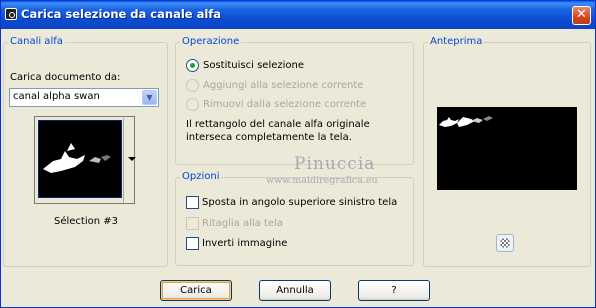 This screenshot has width=596, height=308. Describe the element at coordinates (253, 65) in the screenshot. I see `radio-label-sostituisci: Sostituisci selezione` at that location.